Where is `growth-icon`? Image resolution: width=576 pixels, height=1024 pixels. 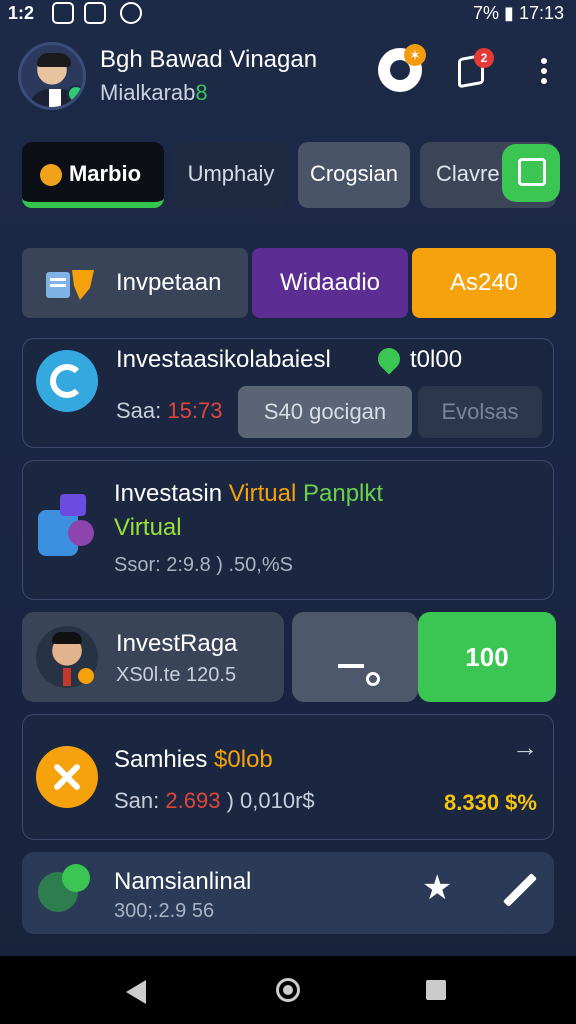
growth-icon is located at coordinates (358, 664).